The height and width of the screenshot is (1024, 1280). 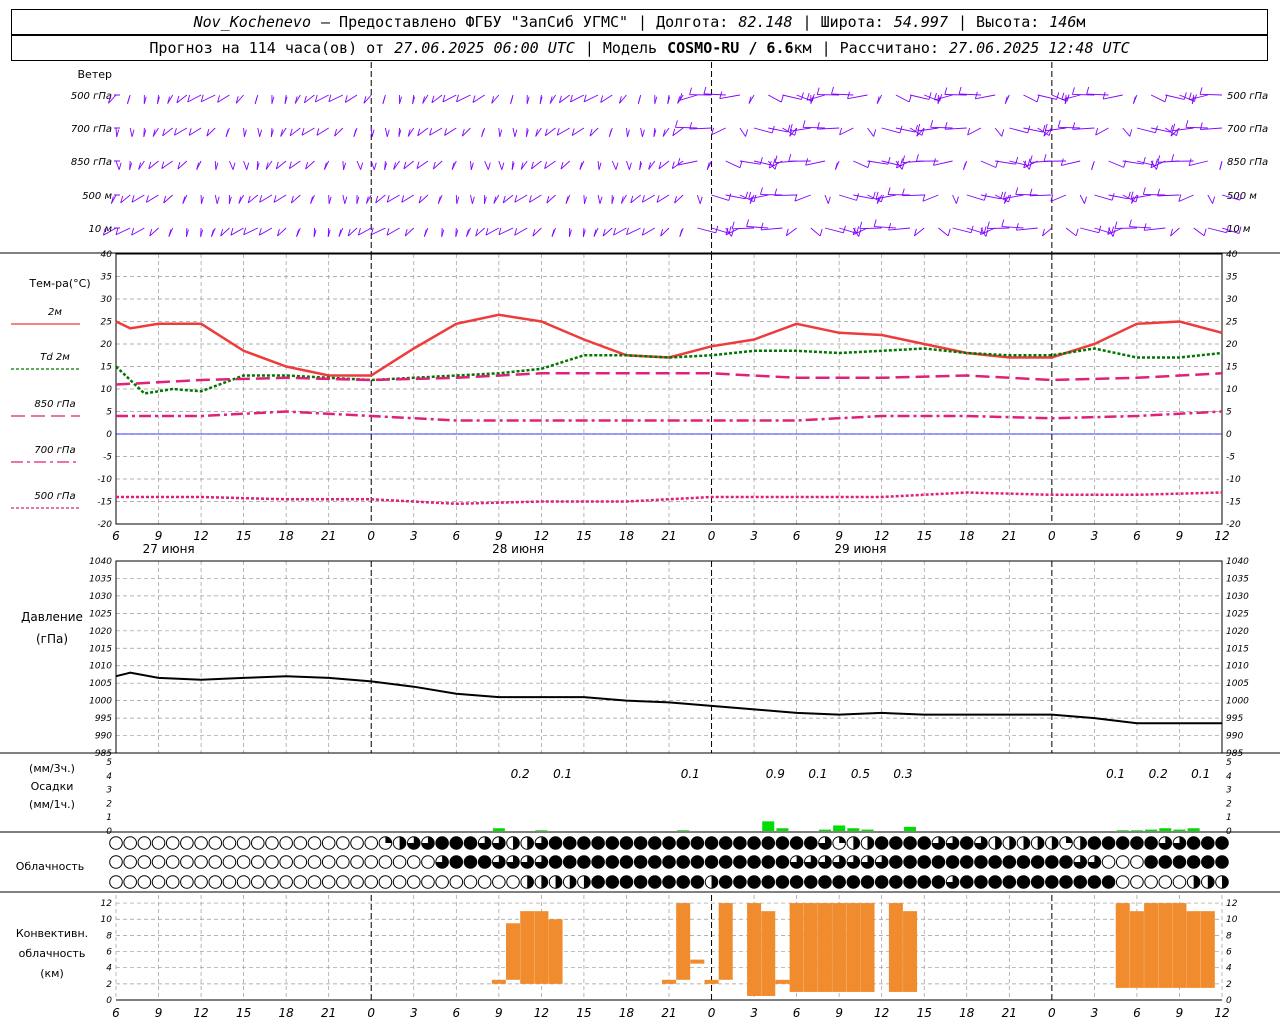 What do you see at coordinates (100, 614) in the screenshot?
I see `pressure-ytick-left: 1025` at bounding box center [100, 614].